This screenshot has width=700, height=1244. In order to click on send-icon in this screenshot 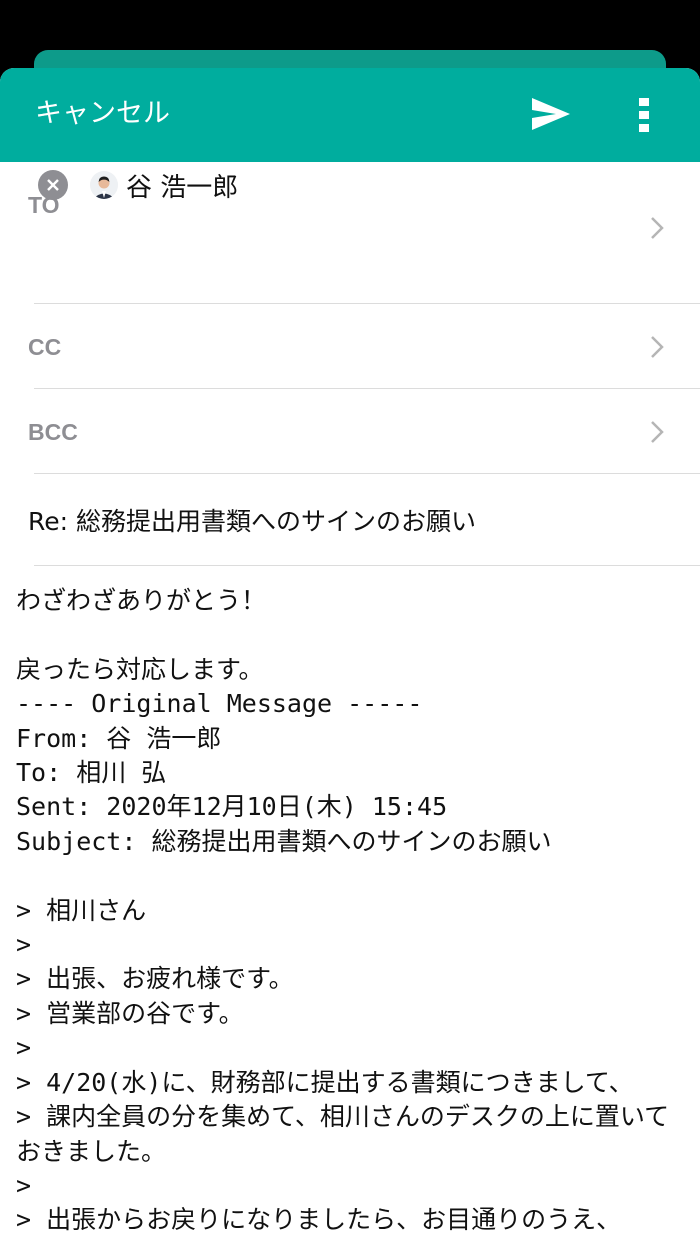, I will do `click(551, 114)`.